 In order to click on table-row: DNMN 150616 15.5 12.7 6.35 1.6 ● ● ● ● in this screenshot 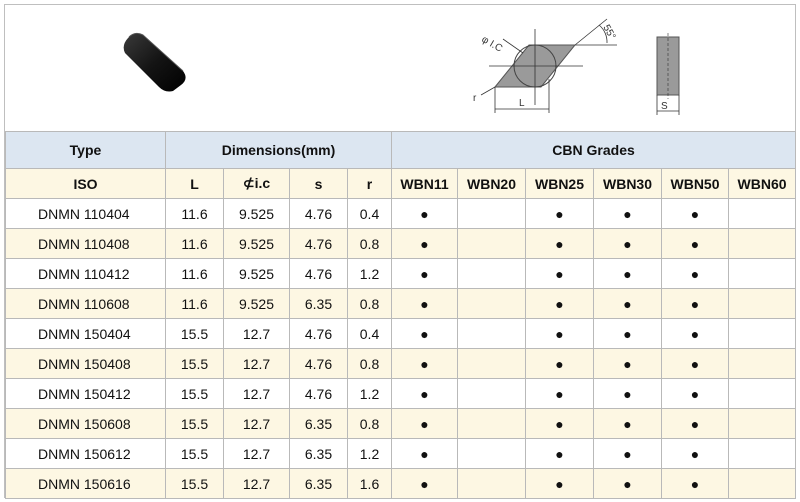, I will do `click(401, 483)`.